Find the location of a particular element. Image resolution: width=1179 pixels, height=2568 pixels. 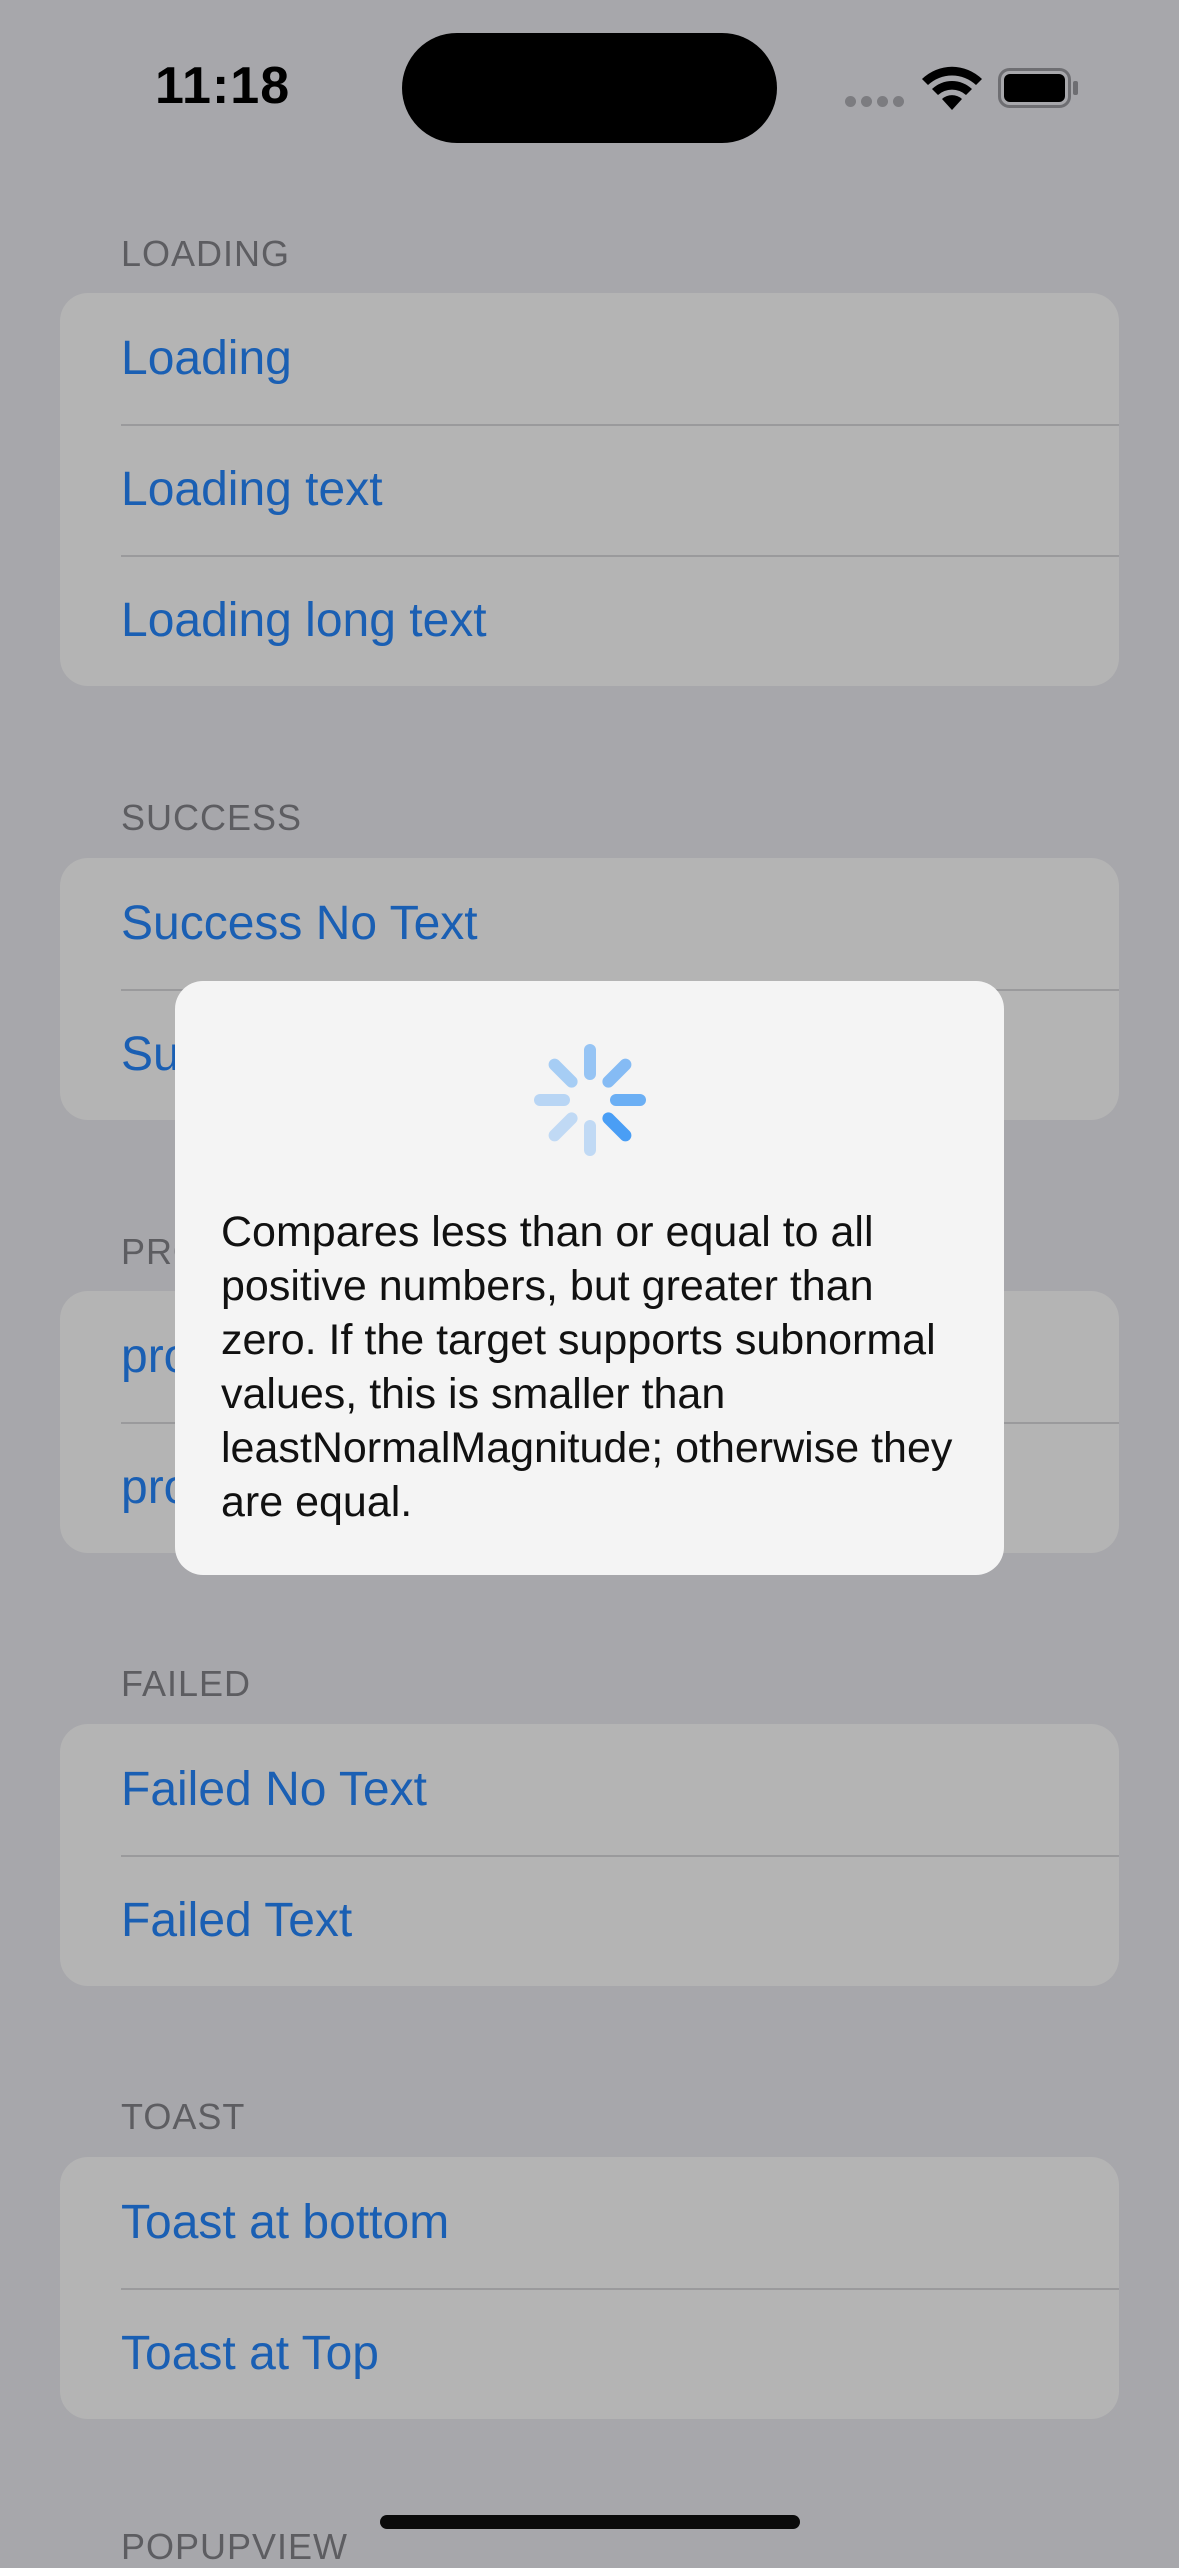

toast-at-bottom-button: Toast at bottom is located at coordinates (589, 2222).